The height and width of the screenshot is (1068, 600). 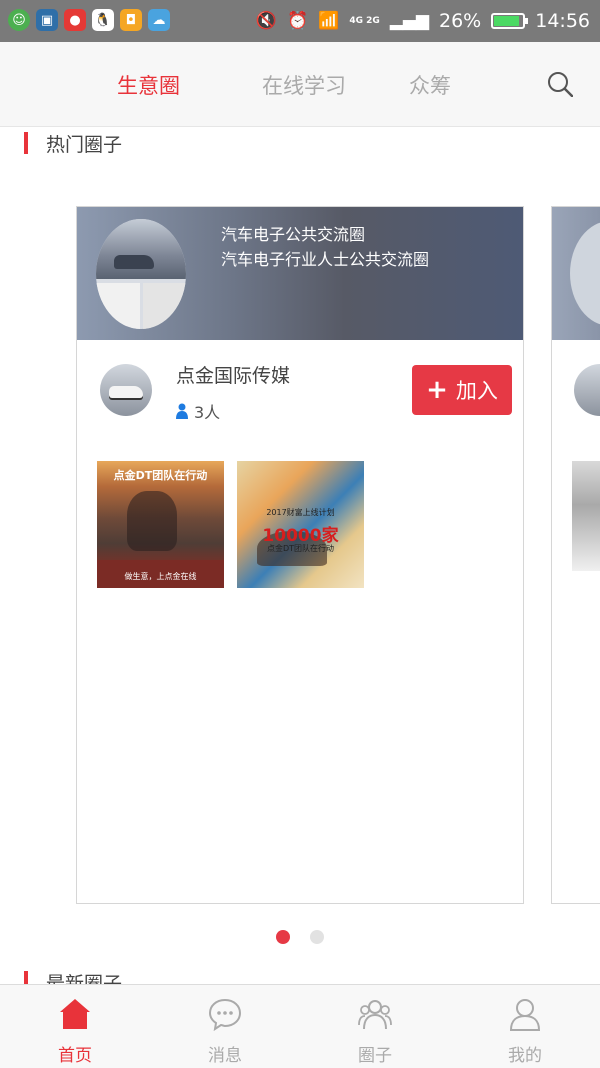 I want to click on pager-dot, so click(x=317, y=937).